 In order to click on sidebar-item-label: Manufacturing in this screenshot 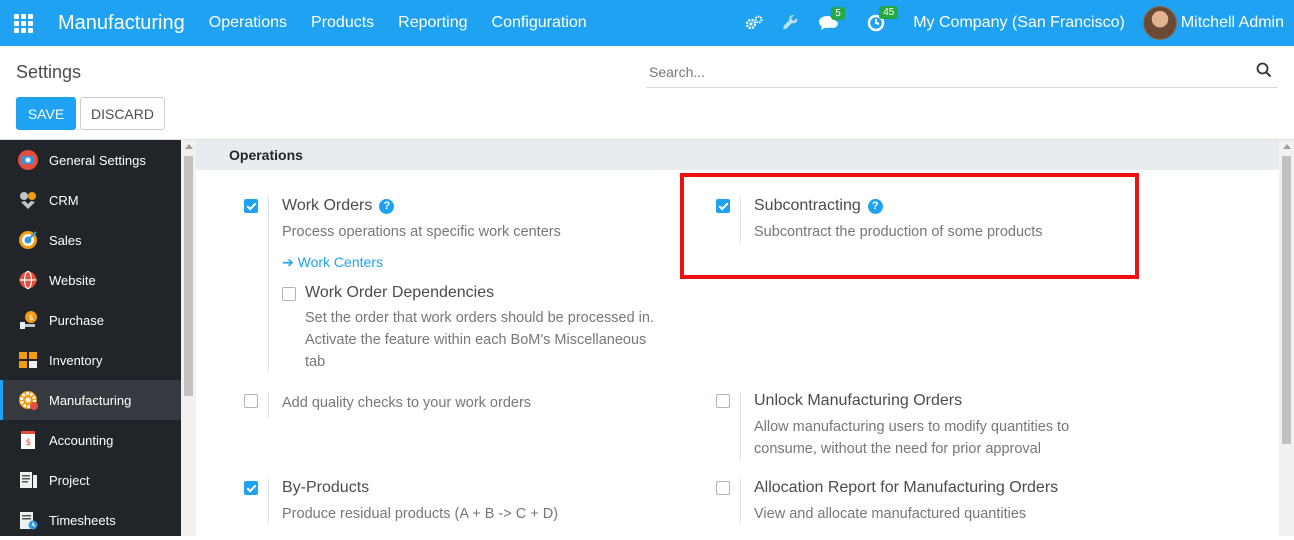, I will do `click(90, 400)`.